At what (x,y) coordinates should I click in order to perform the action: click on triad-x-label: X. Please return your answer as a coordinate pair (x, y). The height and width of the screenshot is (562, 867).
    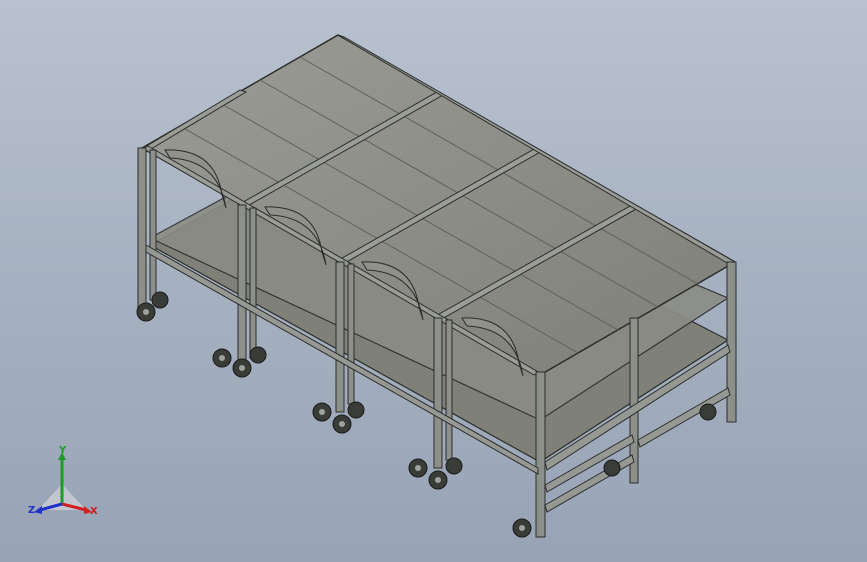
    Looking at the image, I should click on (94, 511).